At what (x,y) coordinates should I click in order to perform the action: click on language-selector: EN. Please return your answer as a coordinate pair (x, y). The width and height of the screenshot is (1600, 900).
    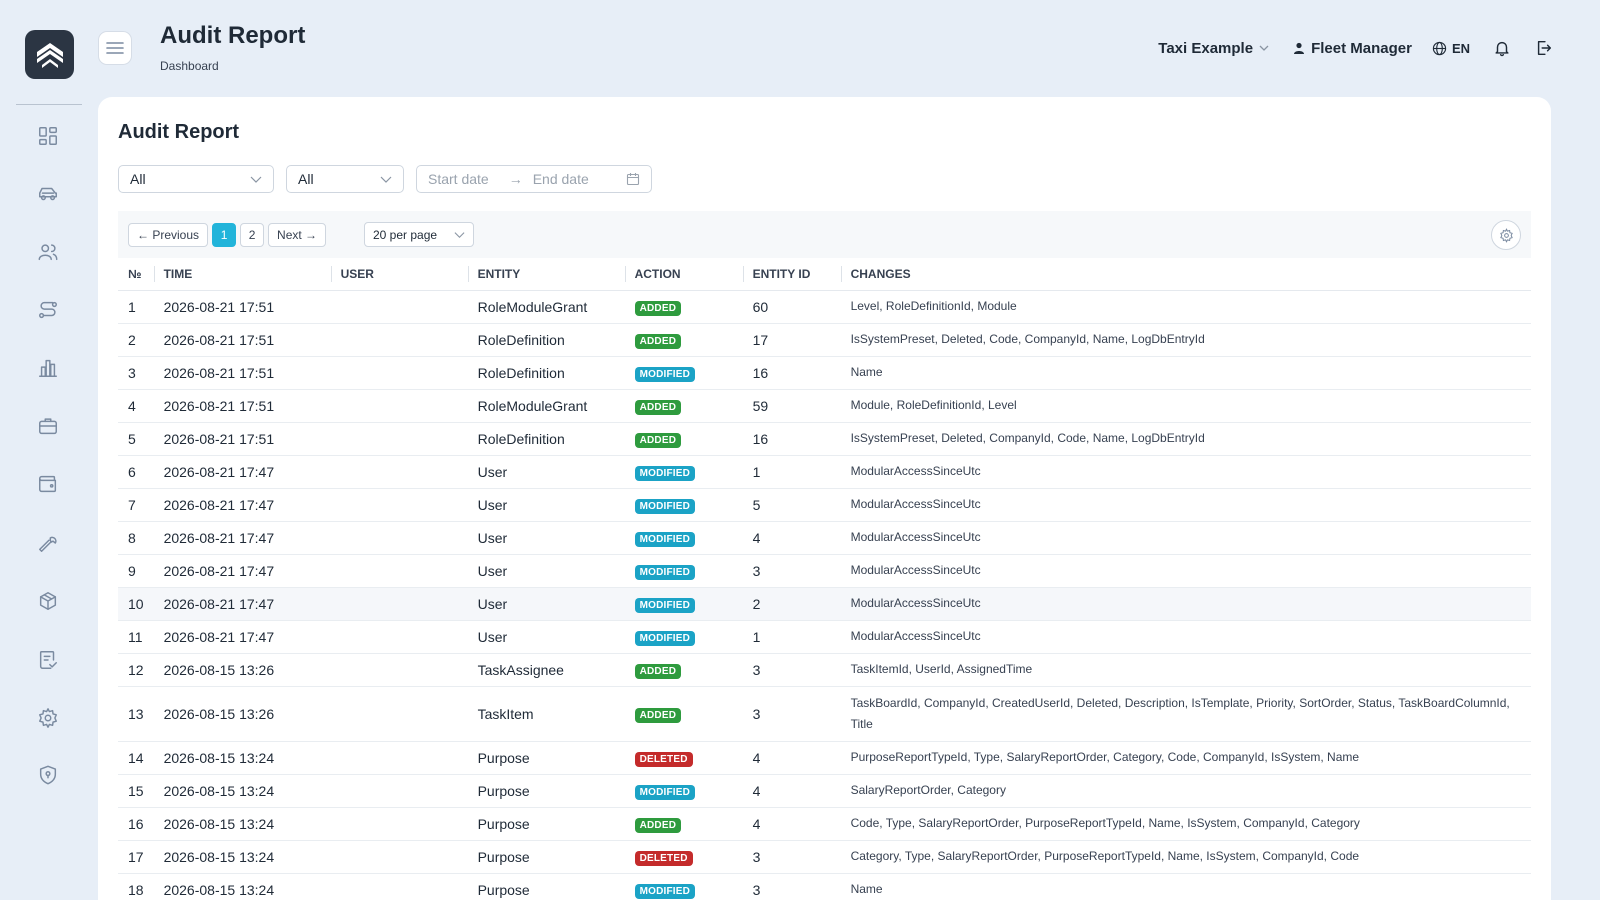
    Looking at the image, I should click on (1451, 48).